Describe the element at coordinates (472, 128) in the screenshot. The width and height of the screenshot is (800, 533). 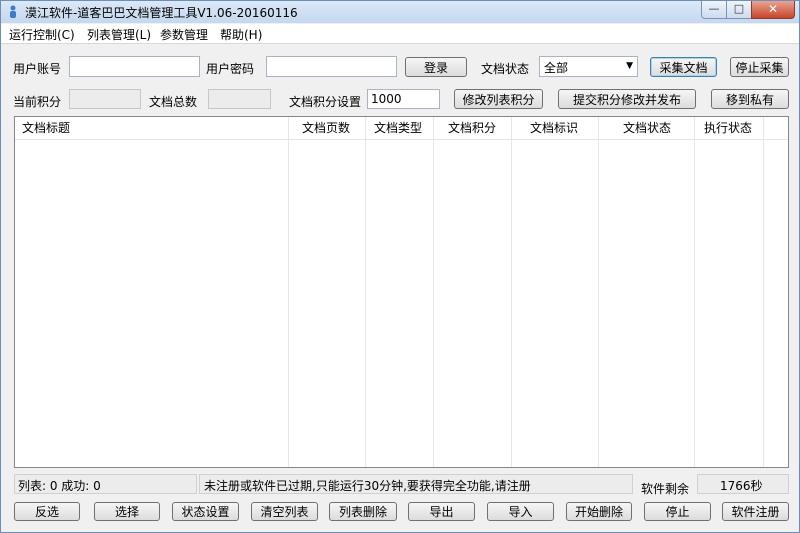
I see `column-header-points: 文档积分` at that location.